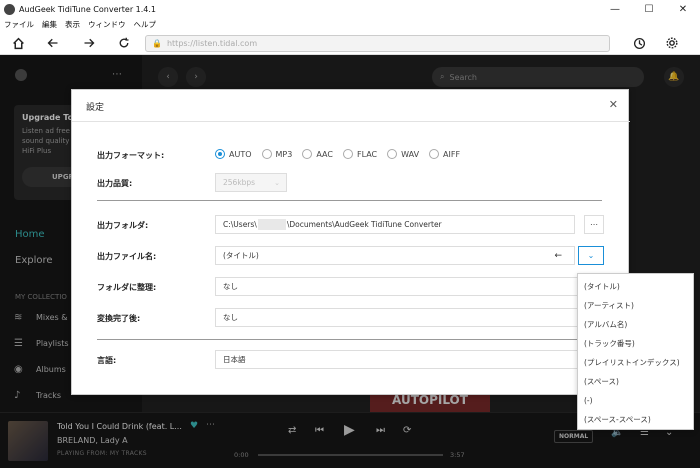  What do you see at coordinates (377, 43) in the screenshot?
I see `url-bar: 🔒 https://listen.tidal.com` at bounding box center [377, 43].